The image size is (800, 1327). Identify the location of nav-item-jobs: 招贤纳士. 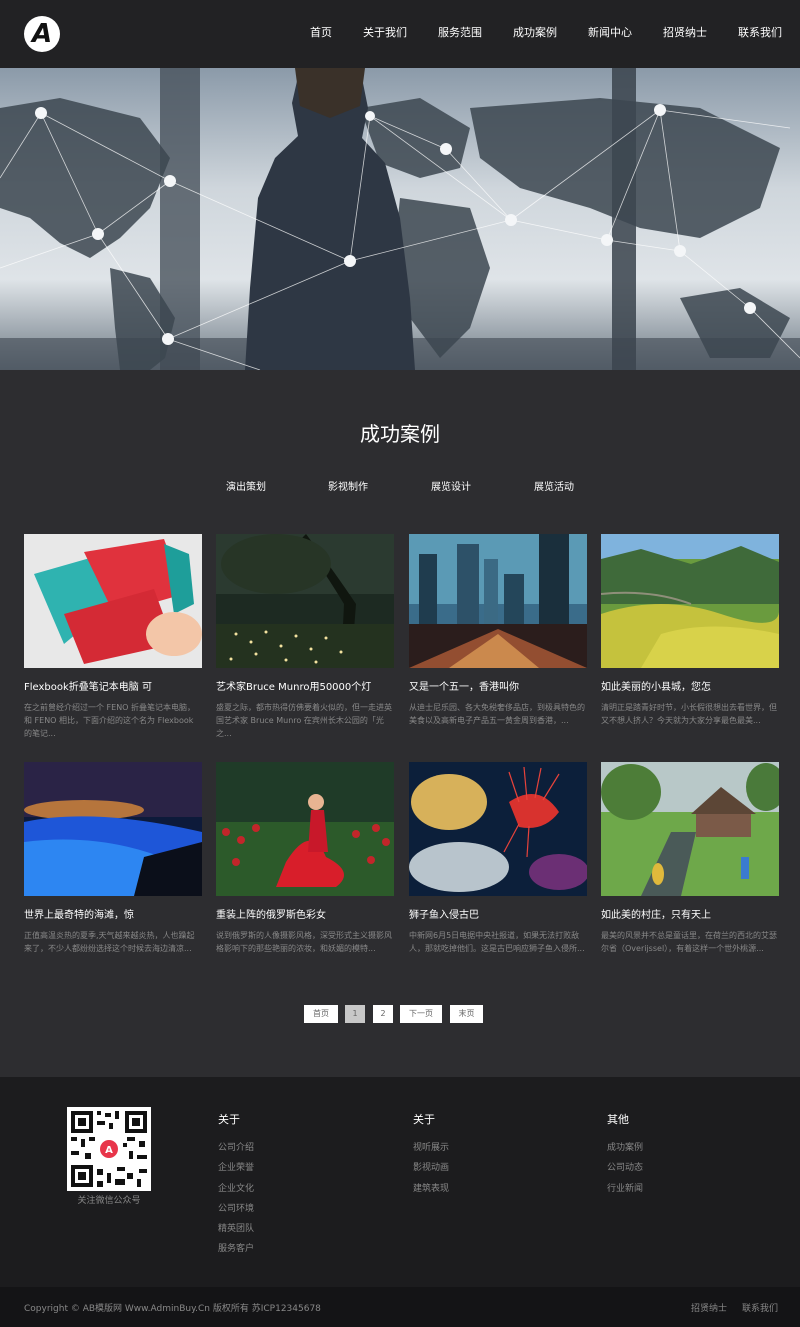
(685, 32).